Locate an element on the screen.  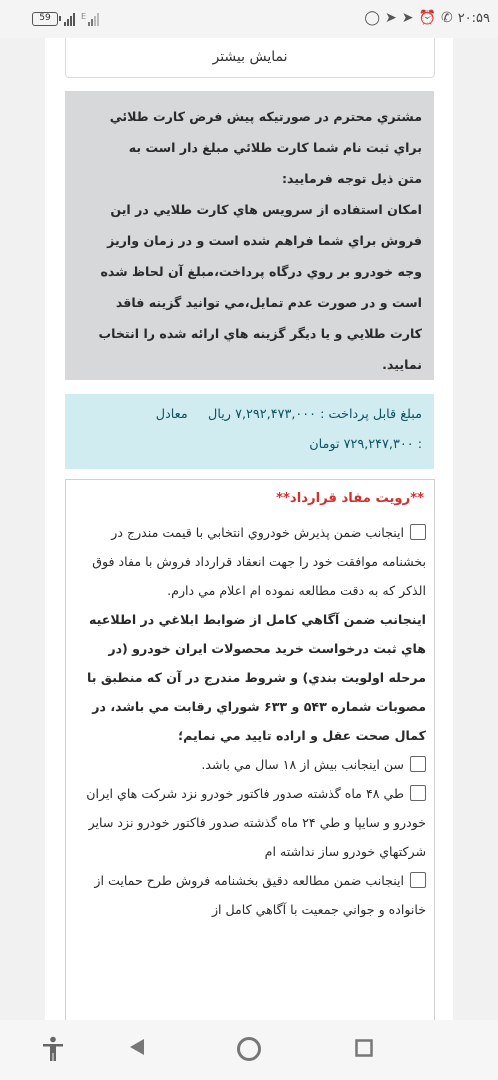
accessibility-icon is located at coordinates (53, 1051).